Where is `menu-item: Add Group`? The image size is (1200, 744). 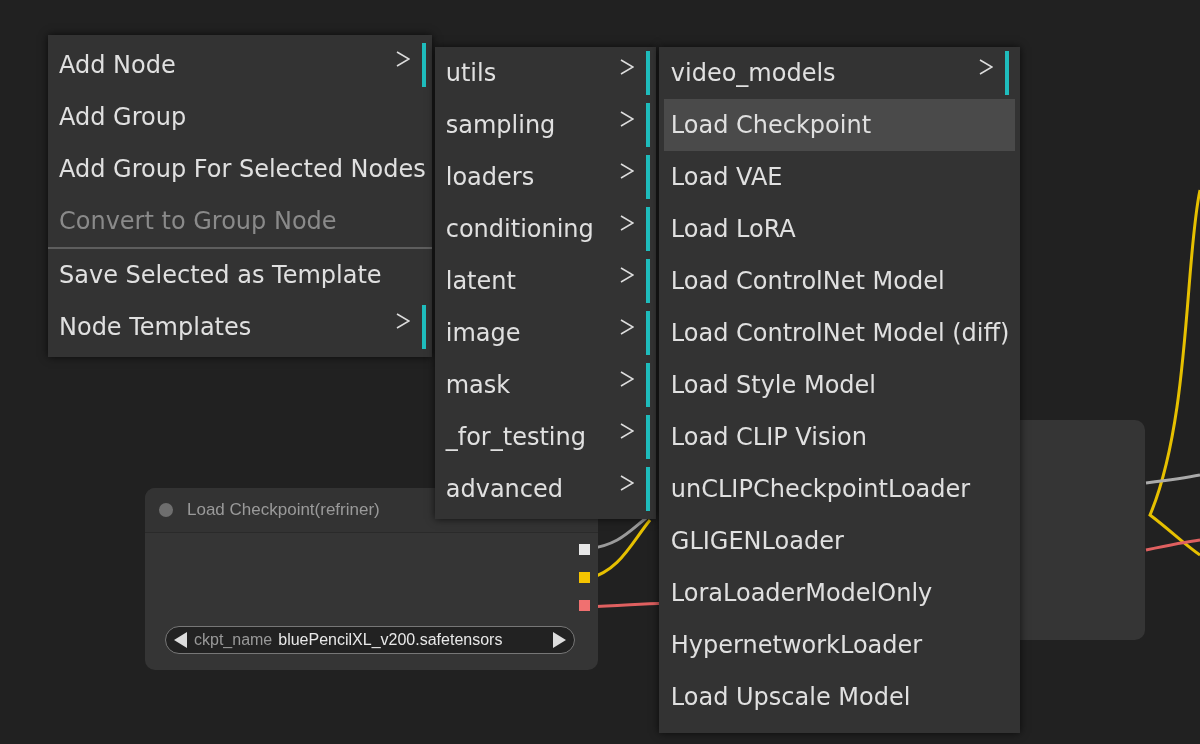
menu-item: Add Group is located at coordinates (240, 117).